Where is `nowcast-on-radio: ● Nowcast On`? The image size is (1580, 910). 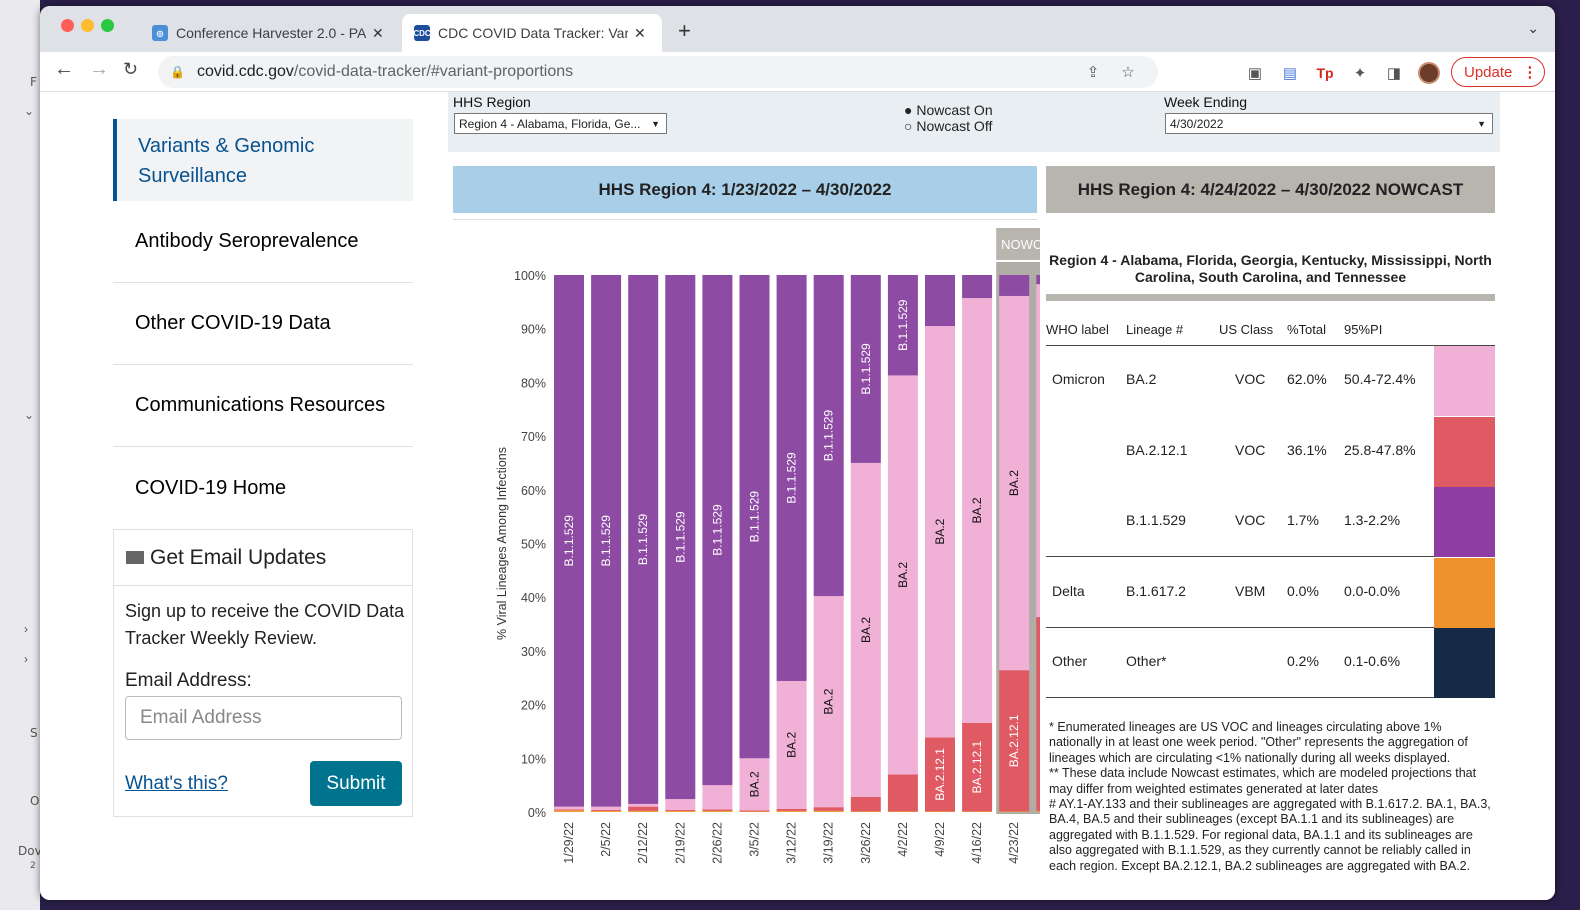
nowcast-on-radio: ● Nowcast On is located at coordinates (948, 110).